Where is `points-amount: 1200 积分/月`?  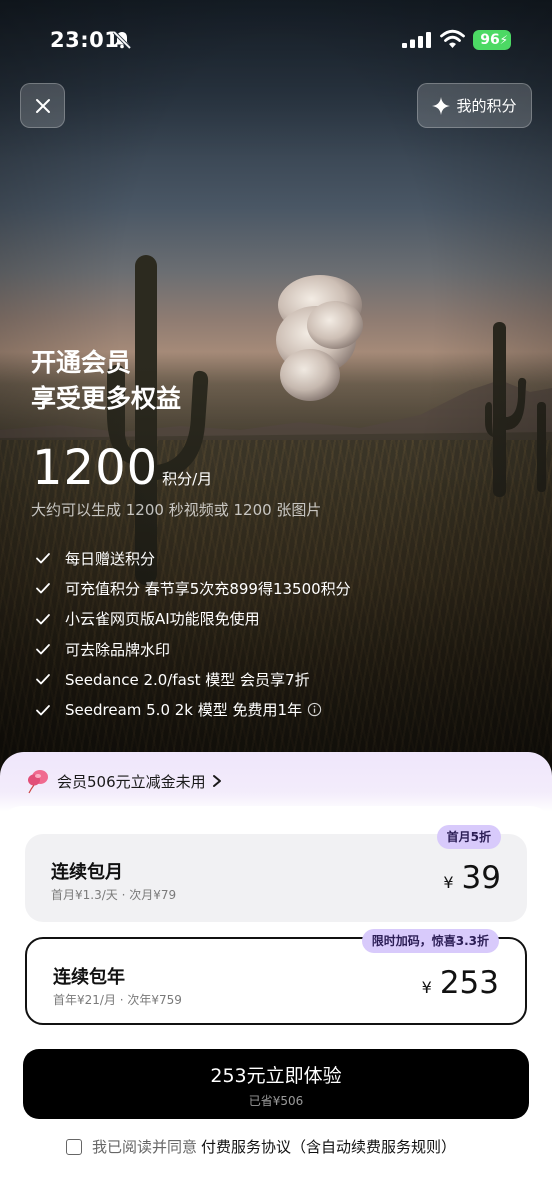 points-amount: 1200 积分/月 is located at coordinates (122, 468).